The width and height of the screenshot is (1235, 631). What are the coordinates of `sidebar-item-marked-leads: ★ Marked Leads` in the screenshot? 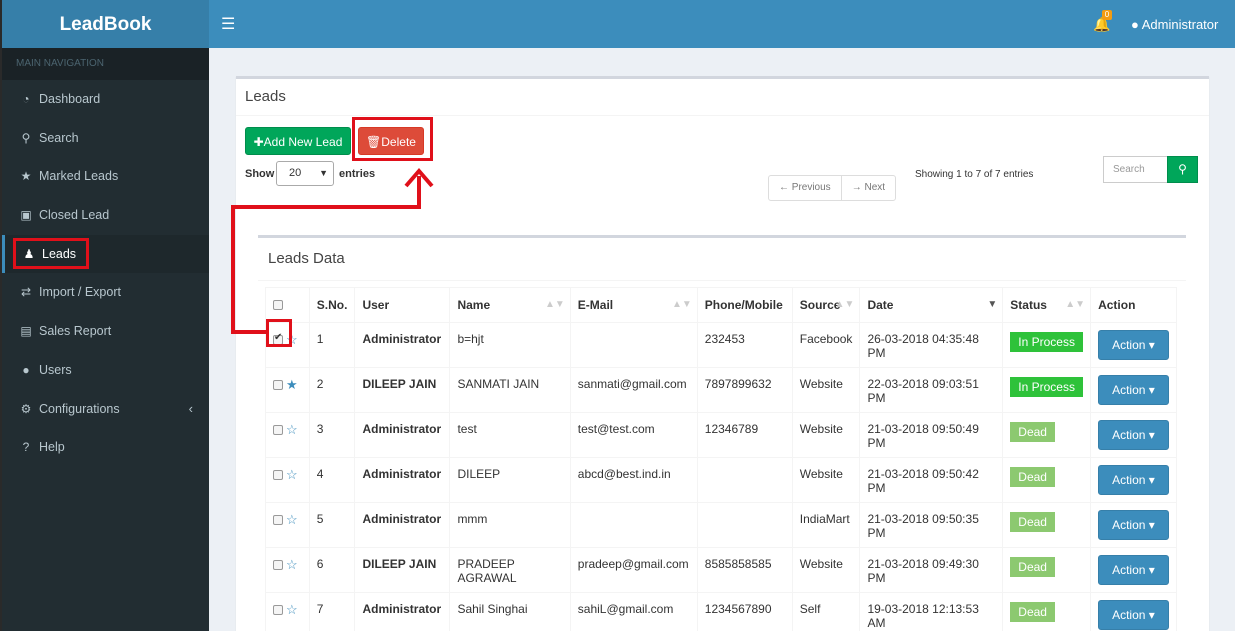 It's located at (105, 176).